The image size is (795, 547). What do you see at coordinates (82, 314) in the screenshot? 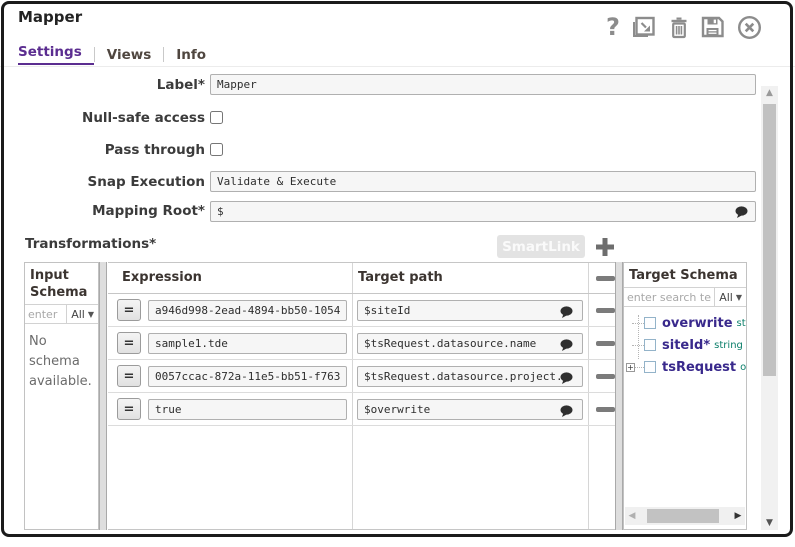
I see `input-schema-filter-dropdown: All ▼` at bounding box center [82, 314].